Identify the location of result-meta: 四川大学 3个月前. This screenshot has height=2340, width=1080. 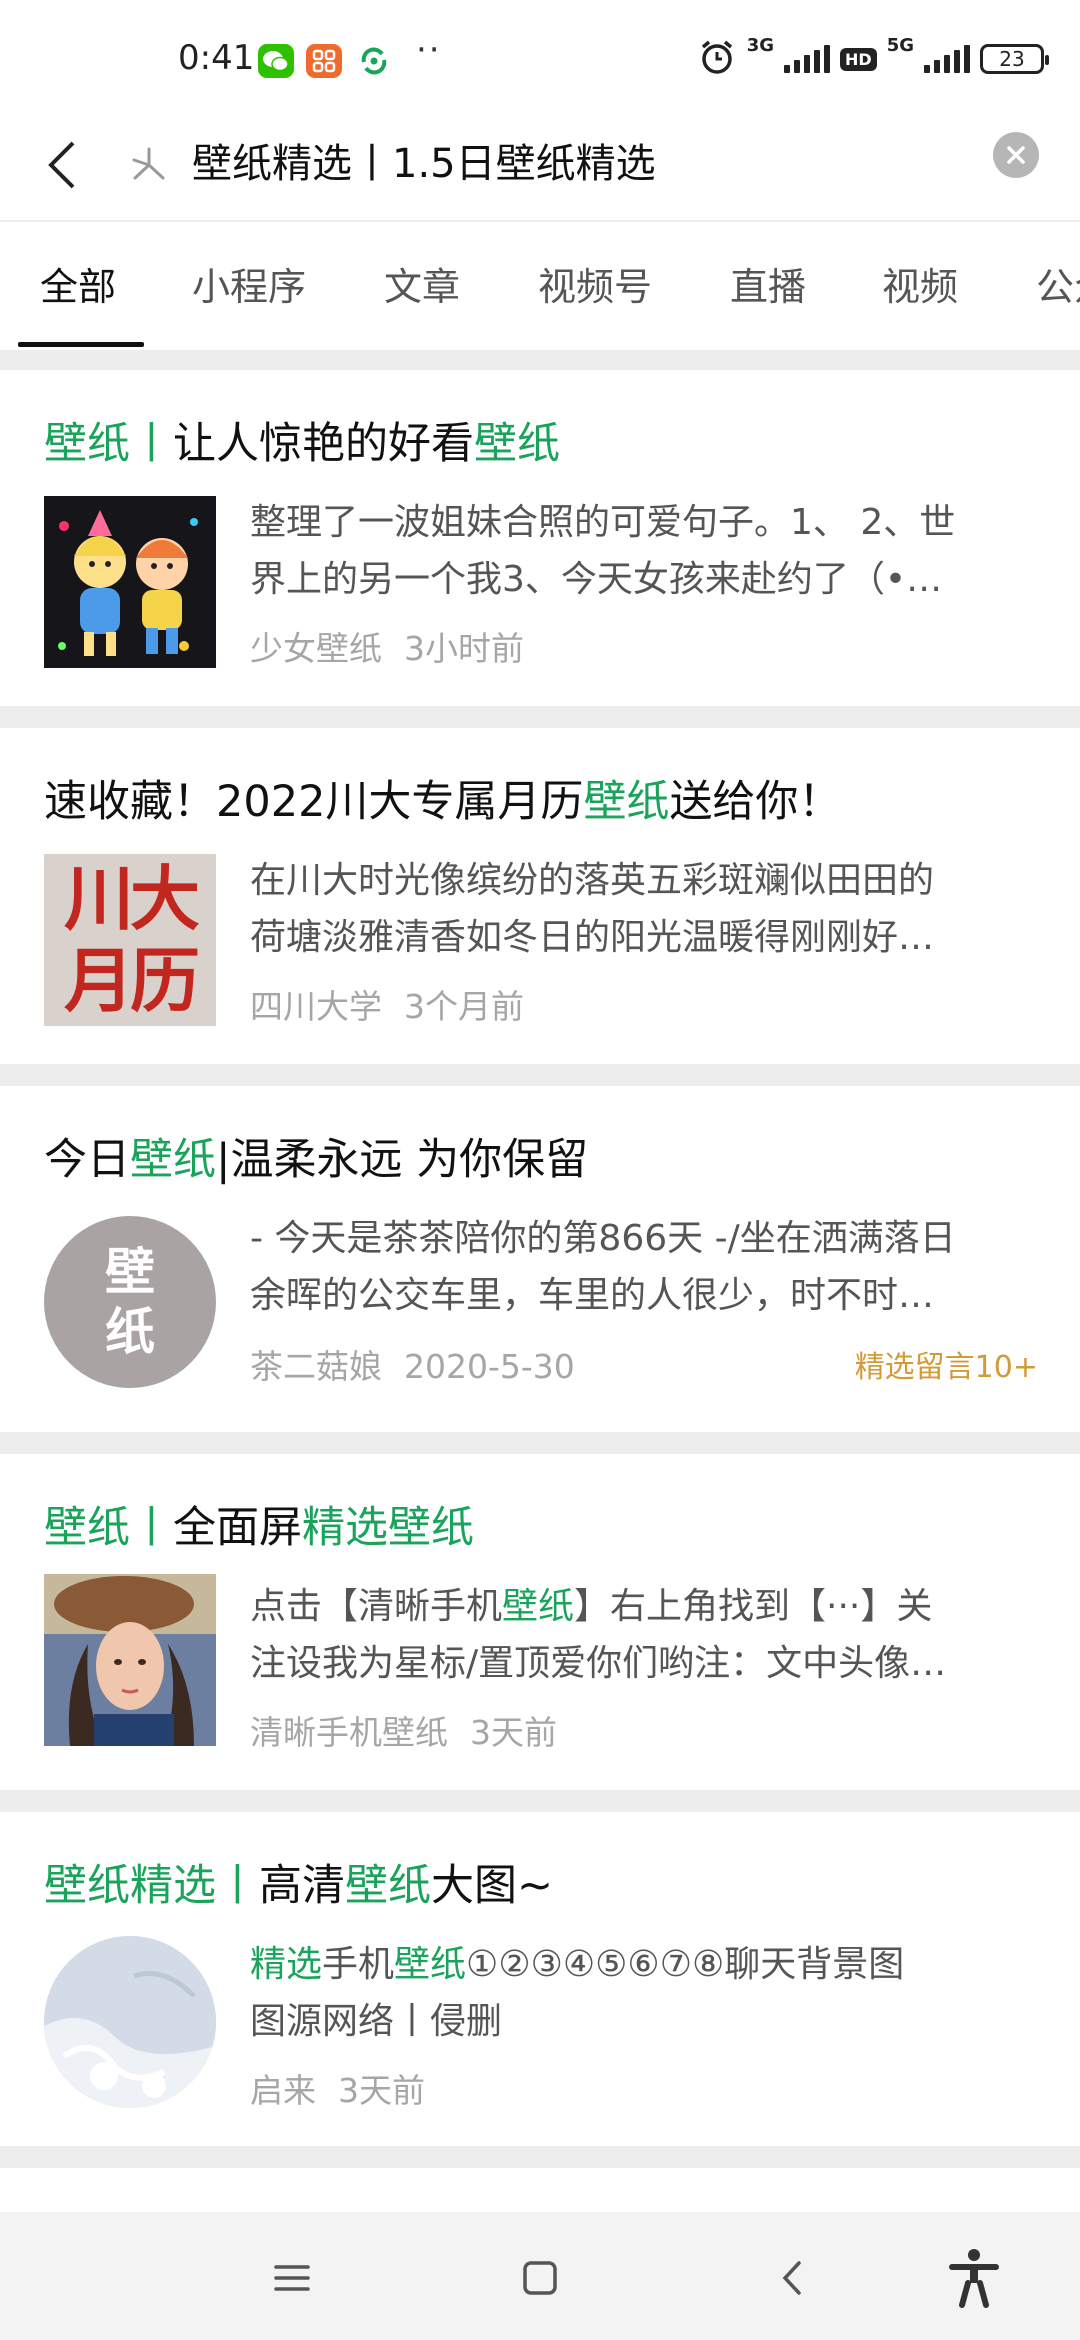
(387, 1004).